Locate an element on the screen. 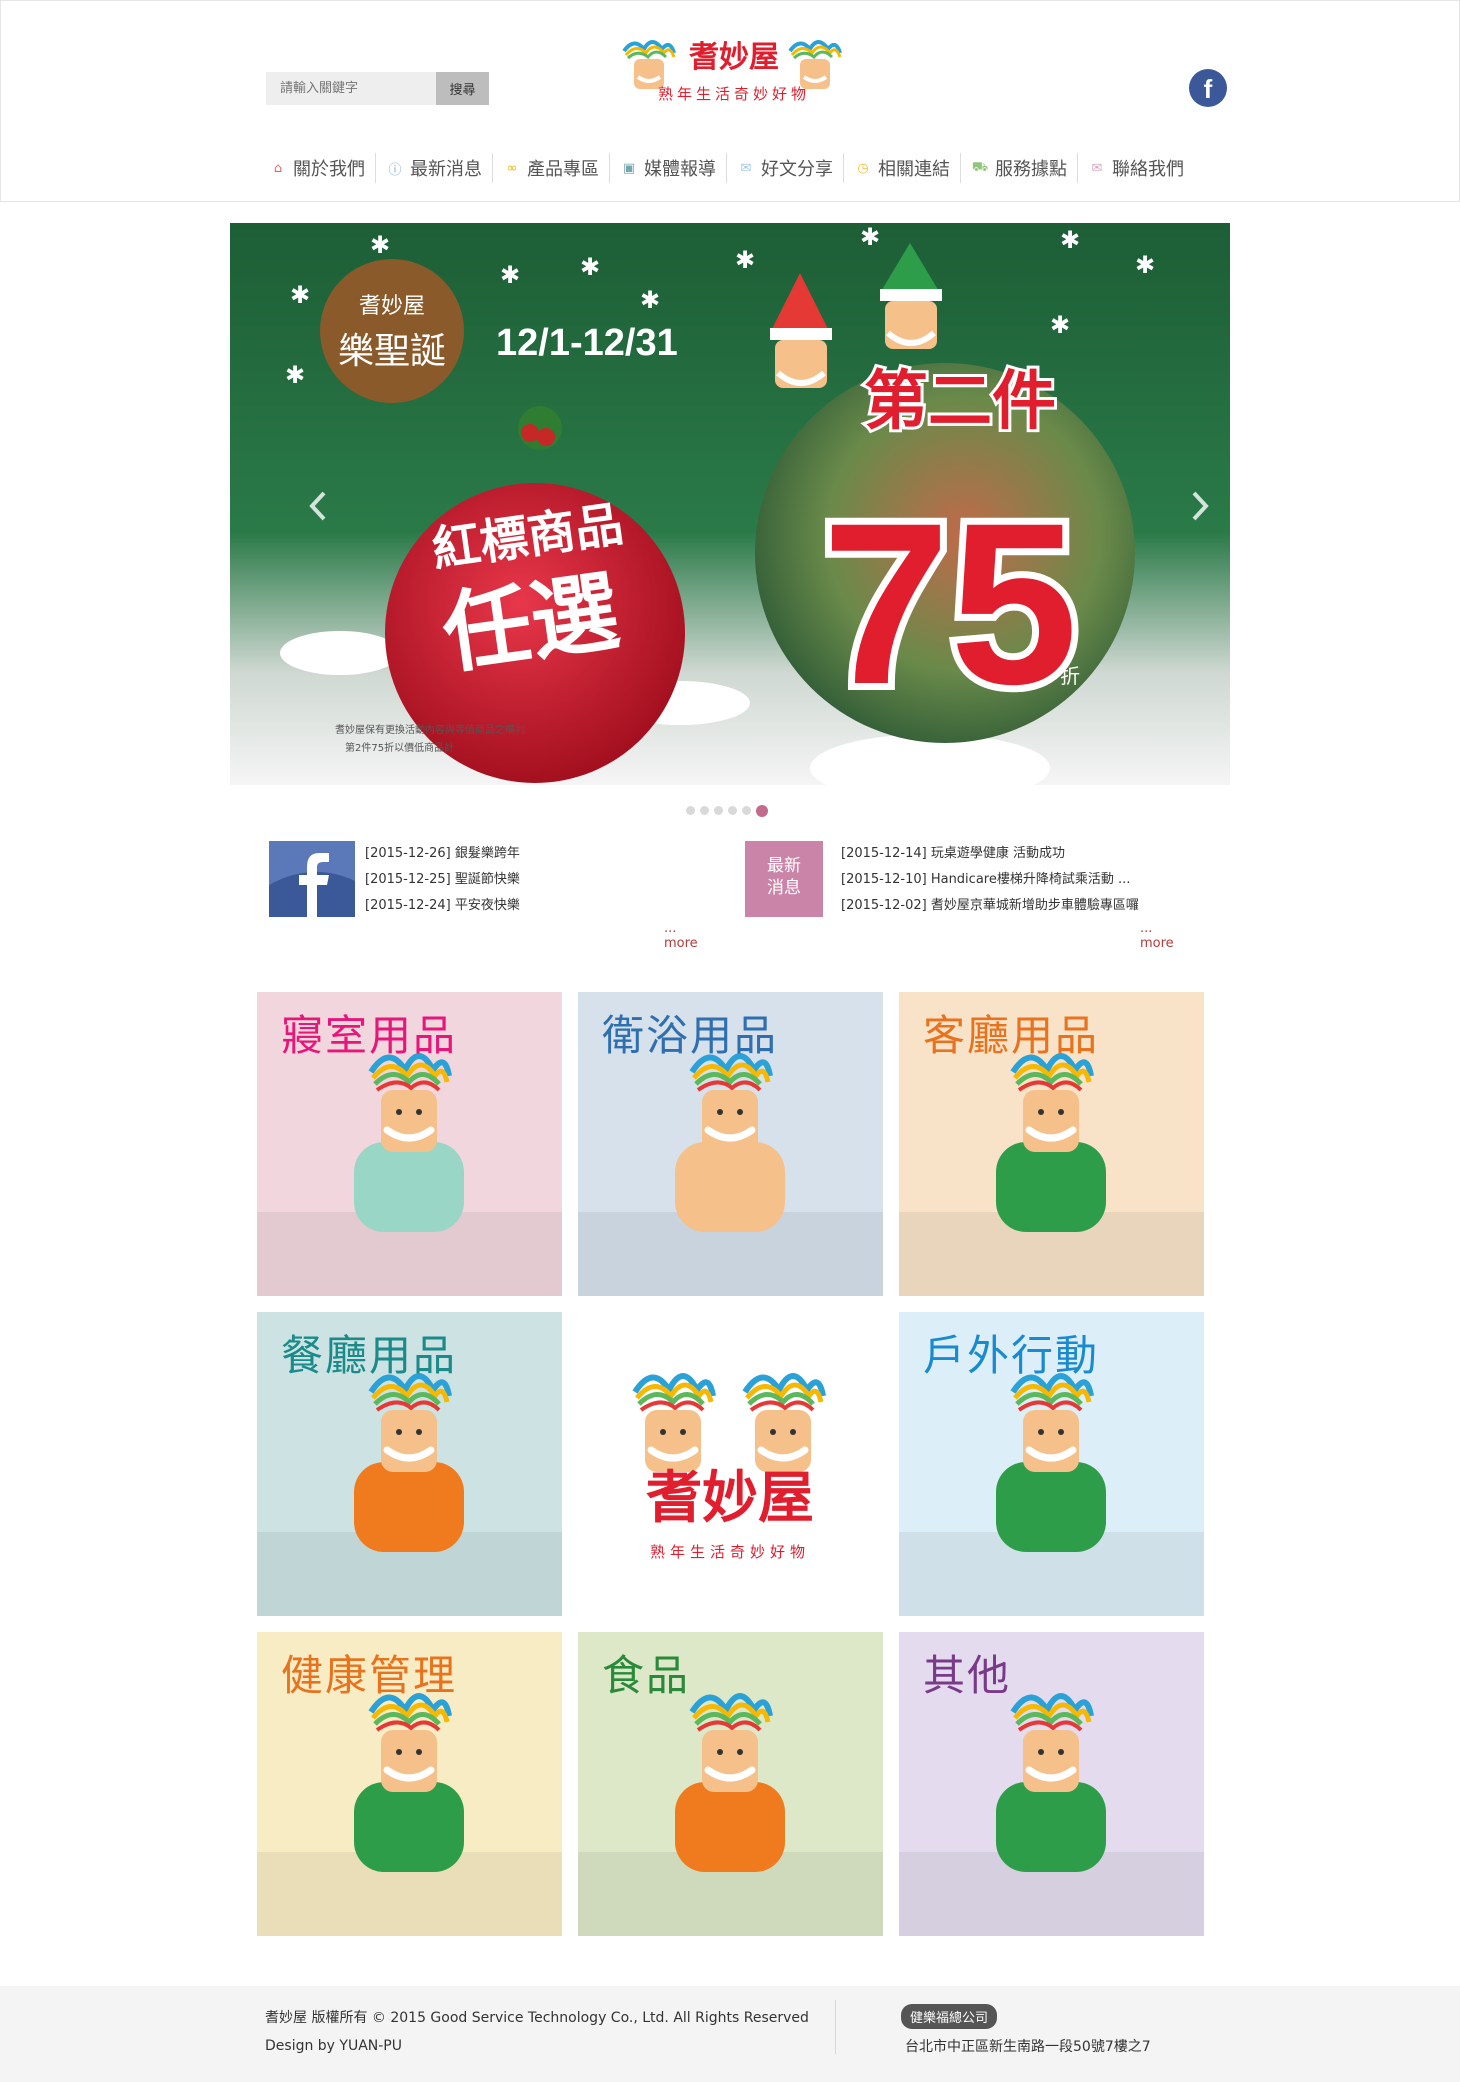 This screenshot has height=2082, width=1460. nav-item-6: ◷ 相關連結 is located at coordinates (902, 168).